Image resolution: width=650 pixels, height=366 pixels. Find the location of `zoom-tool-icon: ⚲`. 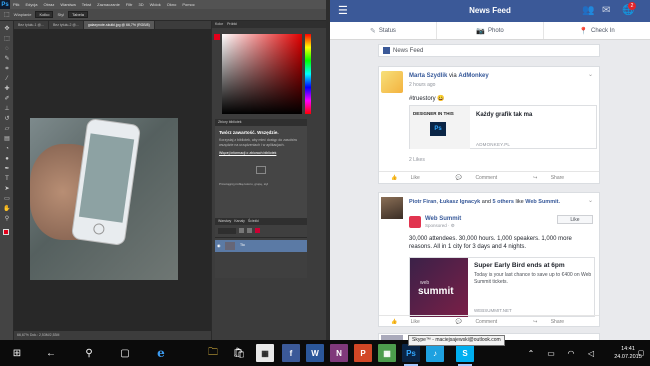

zoom-tool-icon: ⚲ is located at coordinates (7, 219).